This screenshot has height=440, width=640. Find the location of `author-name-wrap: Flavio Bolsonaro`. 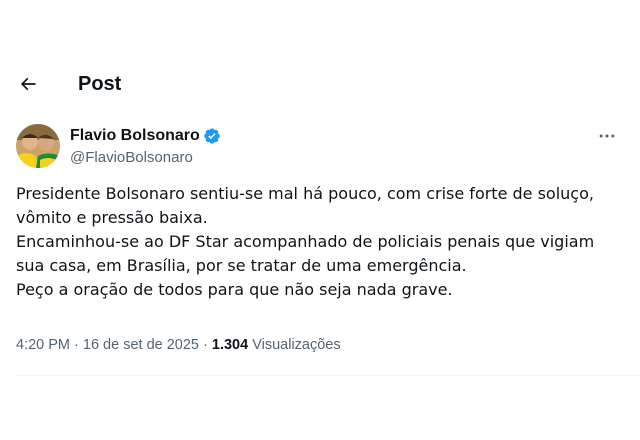

author-name-wrap: Flavio Bolsonaro is located at coordinates (145, 136).